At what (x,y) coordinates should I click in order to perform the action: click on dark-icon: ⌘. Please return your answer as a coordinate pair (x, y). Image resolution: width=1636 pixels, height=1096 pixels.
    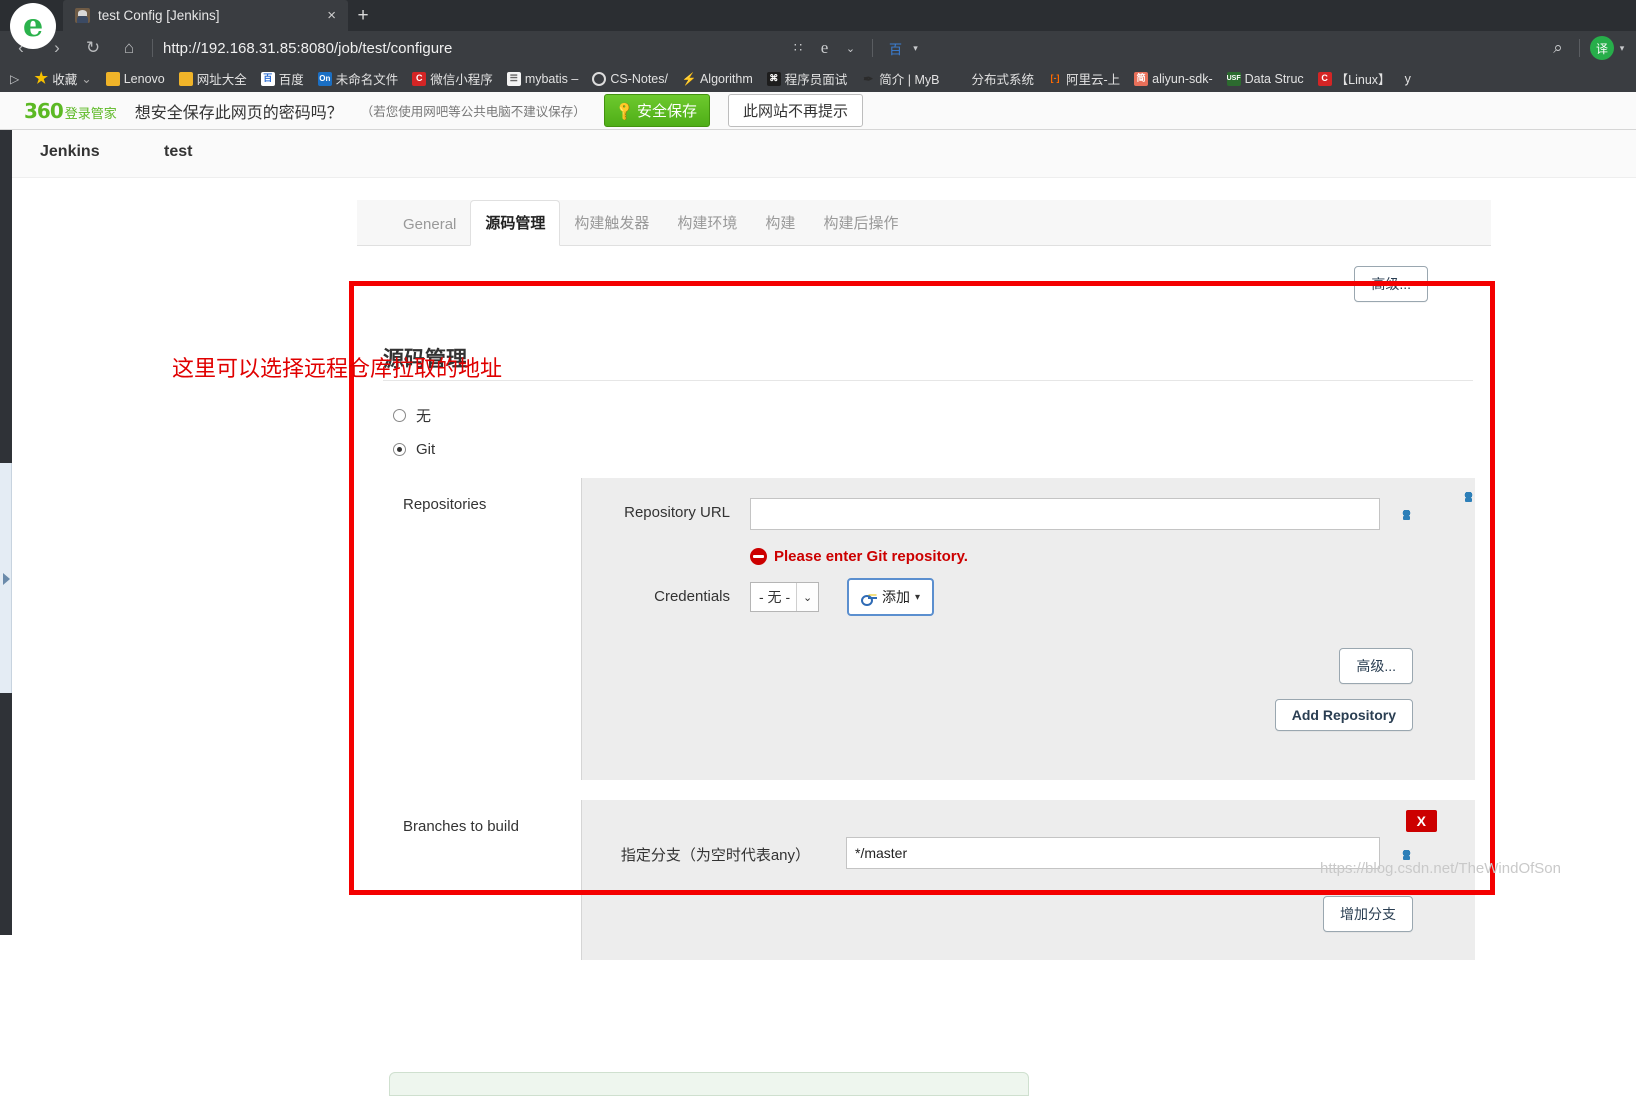
    Looking at the image, I should click on (773, 78).